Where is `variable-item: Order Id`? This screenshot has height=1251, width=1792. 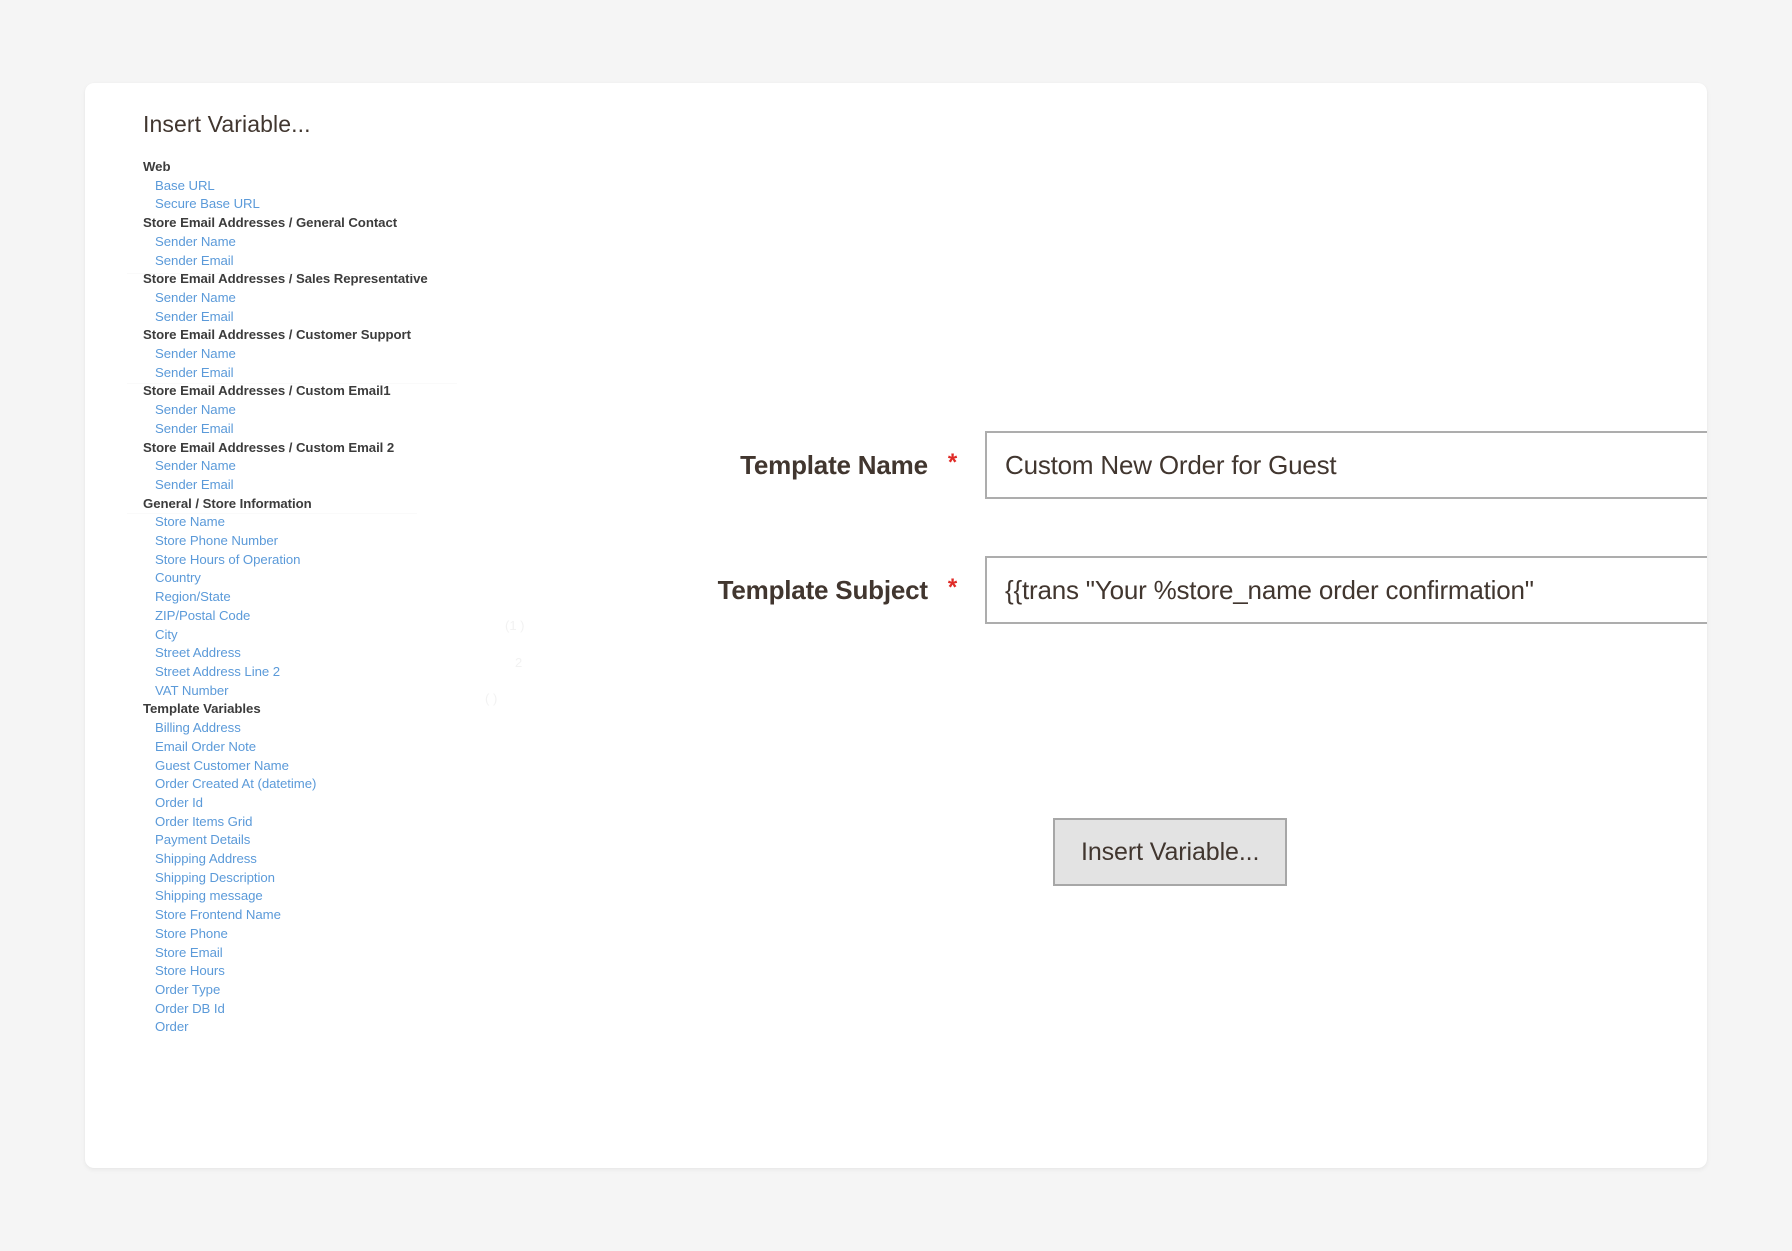 variable-item: Order Id is located at coordinates (394, 803).